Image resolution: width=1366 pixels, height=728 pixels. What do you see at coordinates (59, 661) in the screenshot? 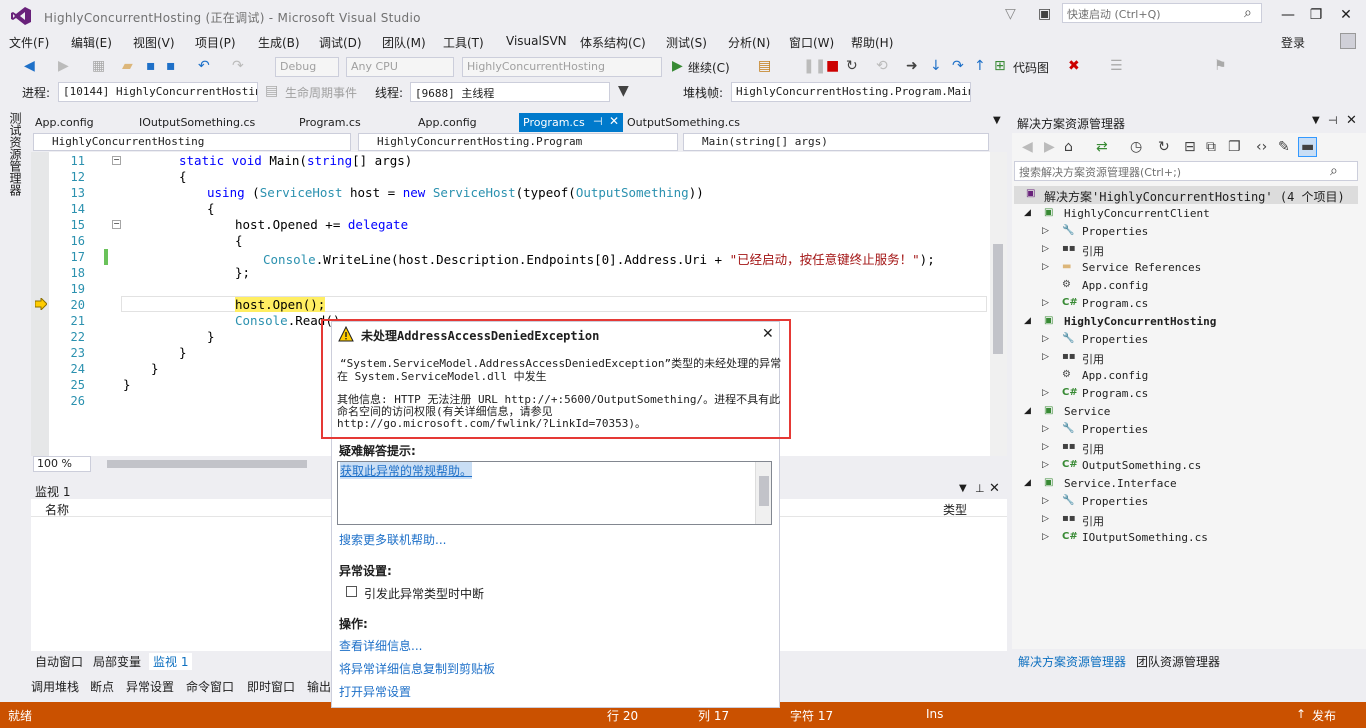
I see `tab-autos: 自动窗口` at bounding box center [59, 661].